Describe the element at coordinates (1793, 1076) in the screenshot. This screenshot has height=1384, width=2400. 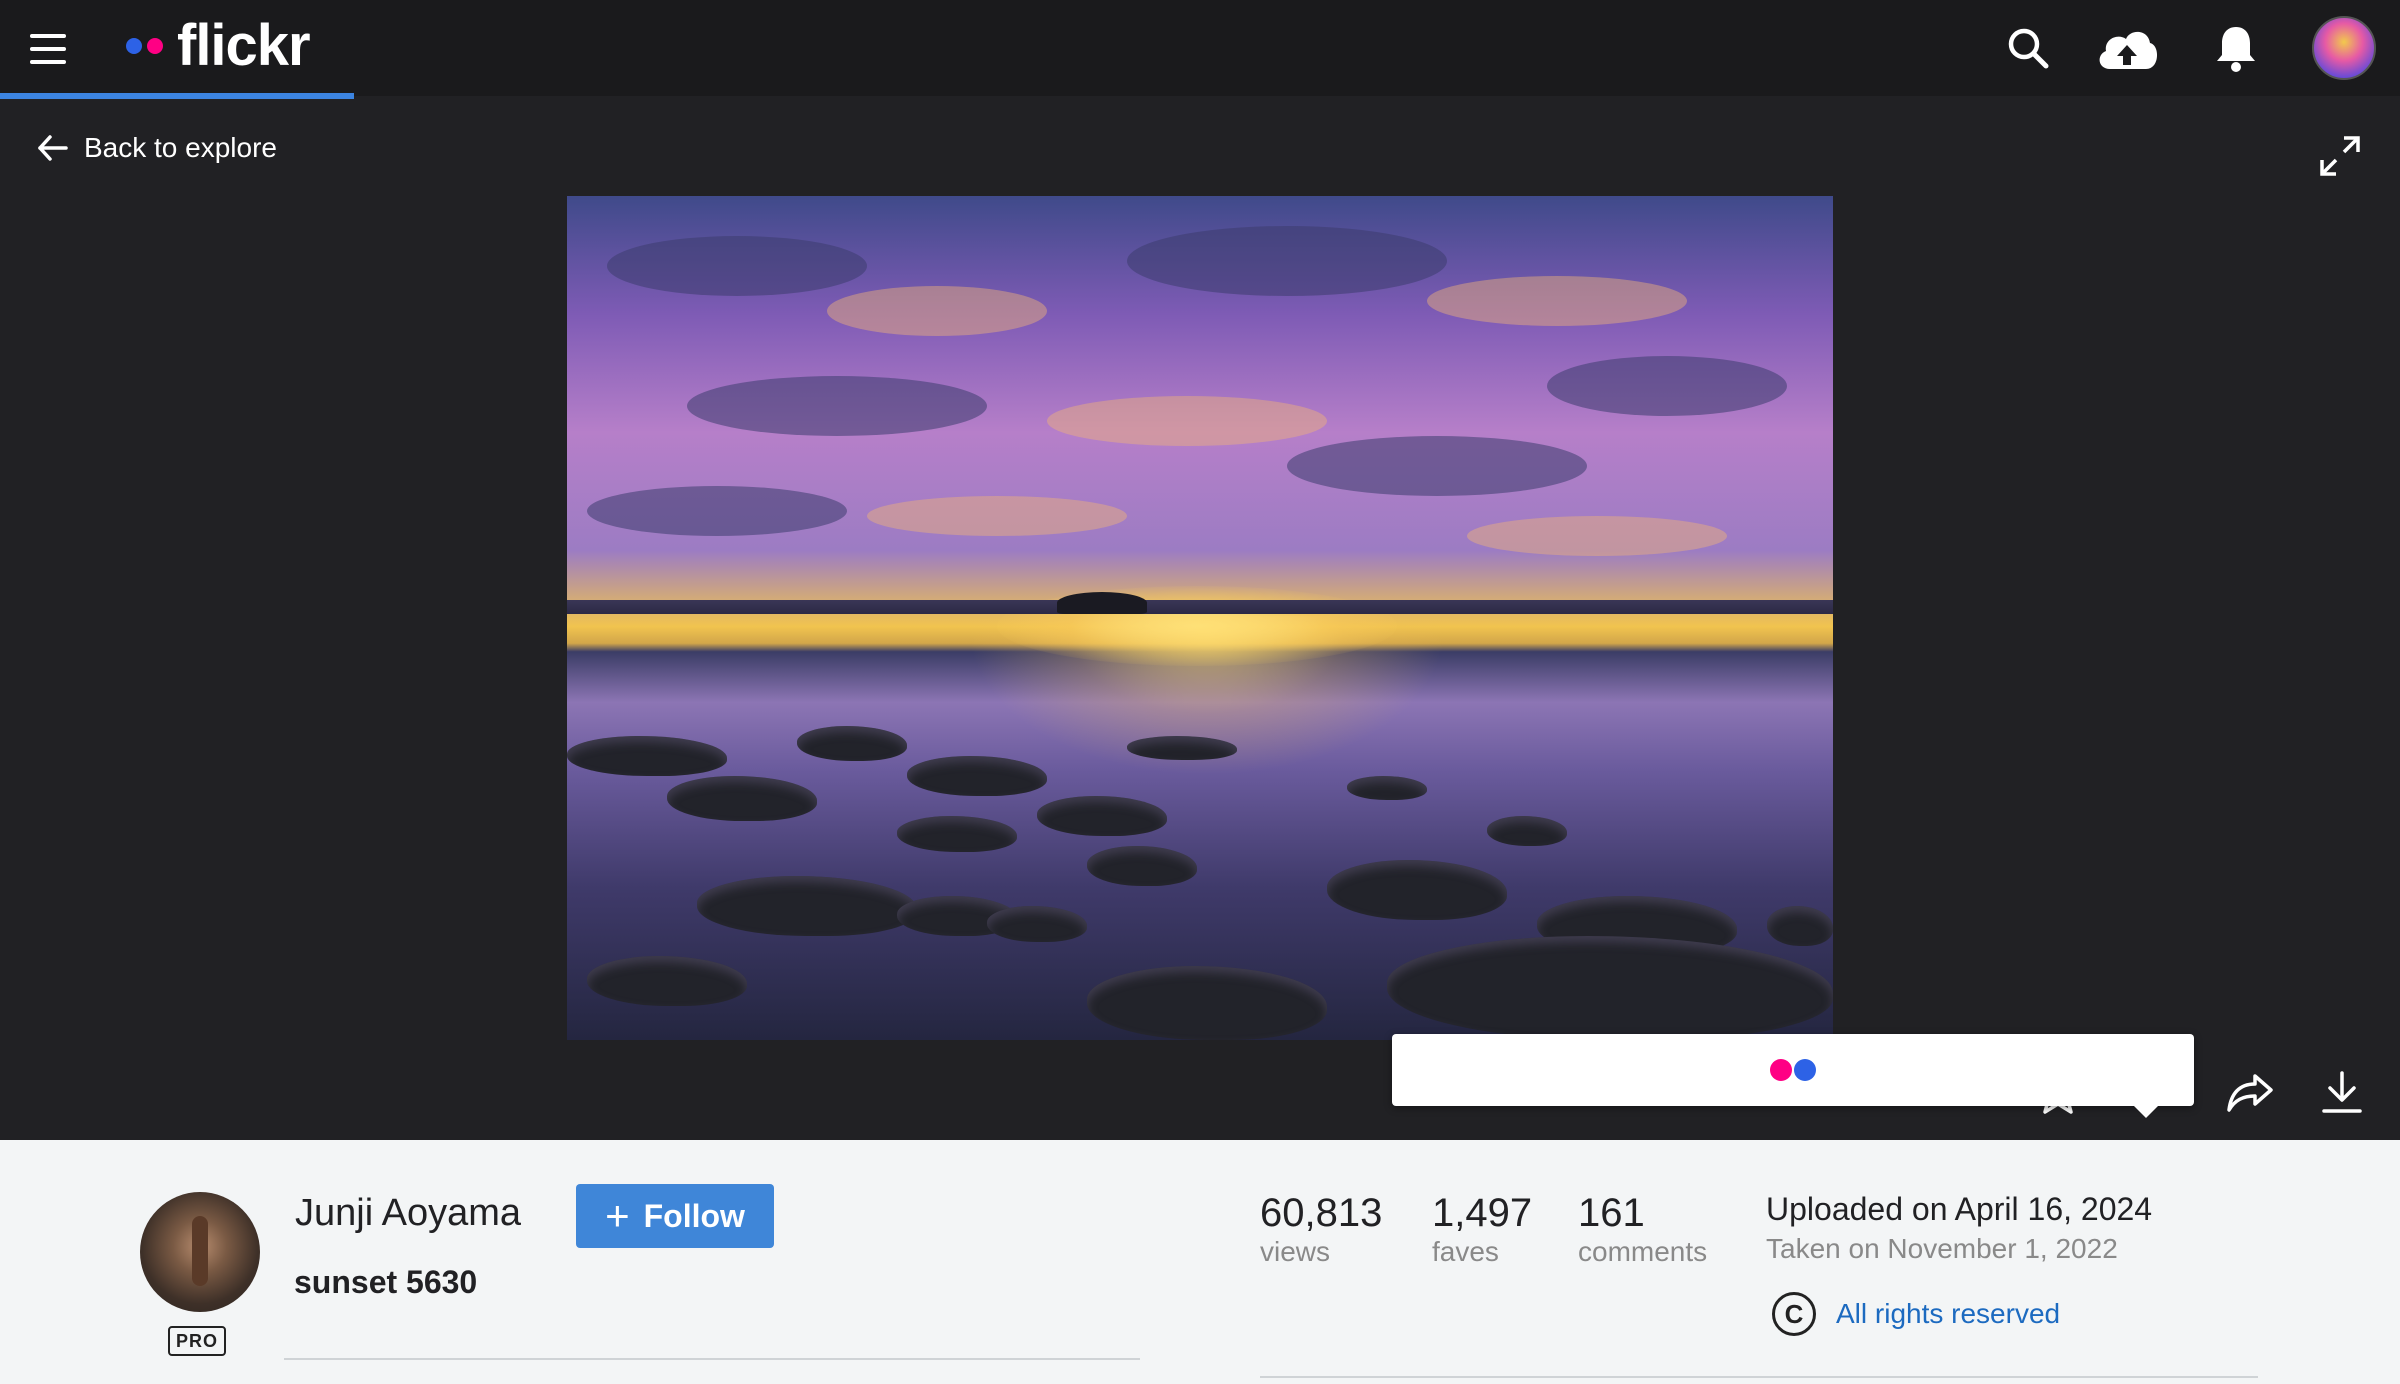
I see `share-popup-loading` at that location.